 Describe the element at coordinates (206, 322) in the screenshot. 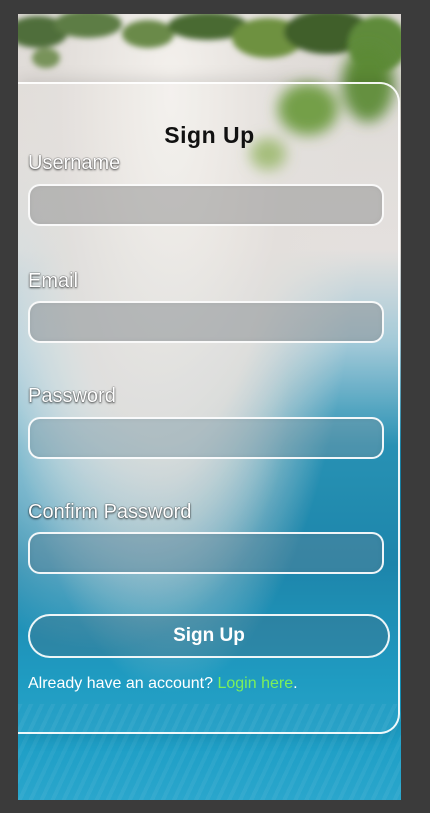

I see `email-input` at that location.